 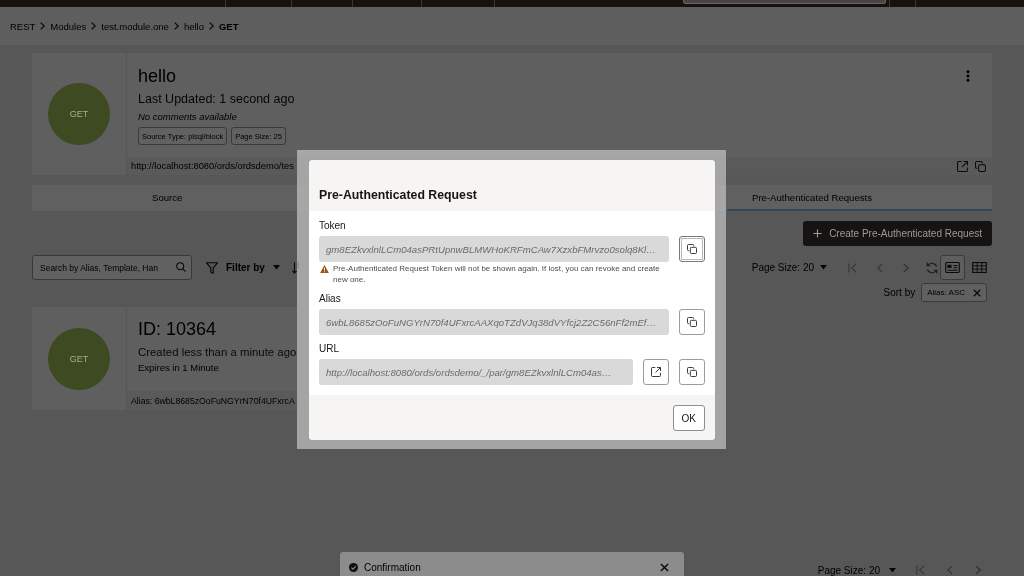 I want to click on check-circle-icon, so click(x=353, y=567).